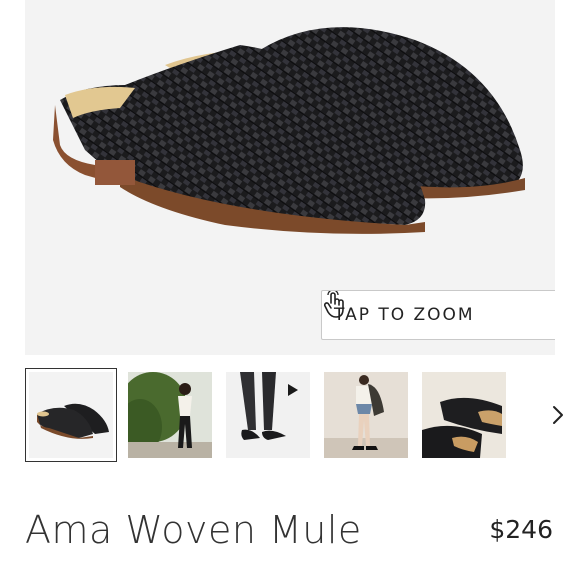  I want to click on product-price: $246, so click(521, 529).